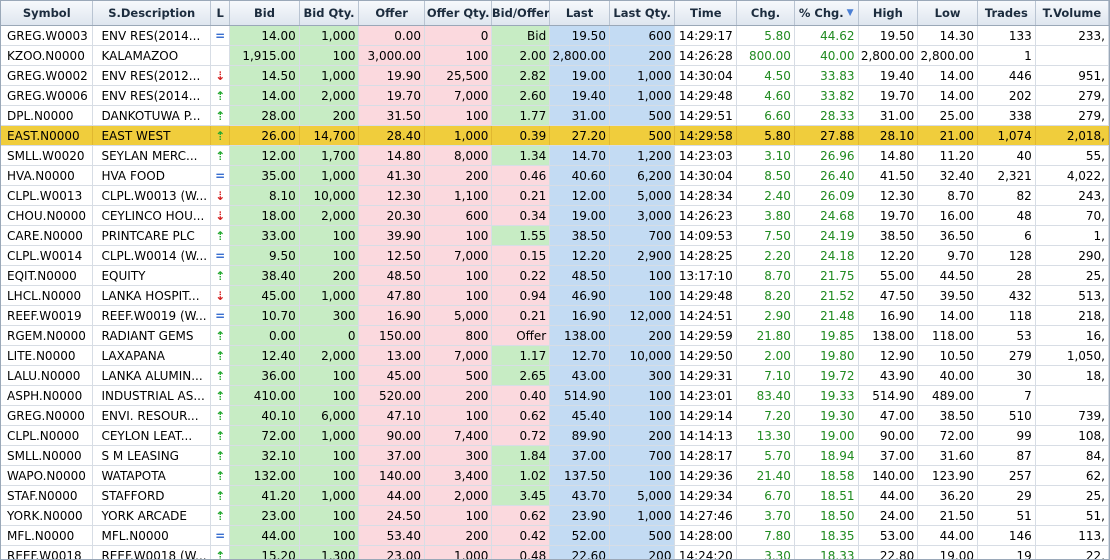 The image size is (1110, 560). I want to click on cell-symbol: SMLL.N0000, so click(47, 455).